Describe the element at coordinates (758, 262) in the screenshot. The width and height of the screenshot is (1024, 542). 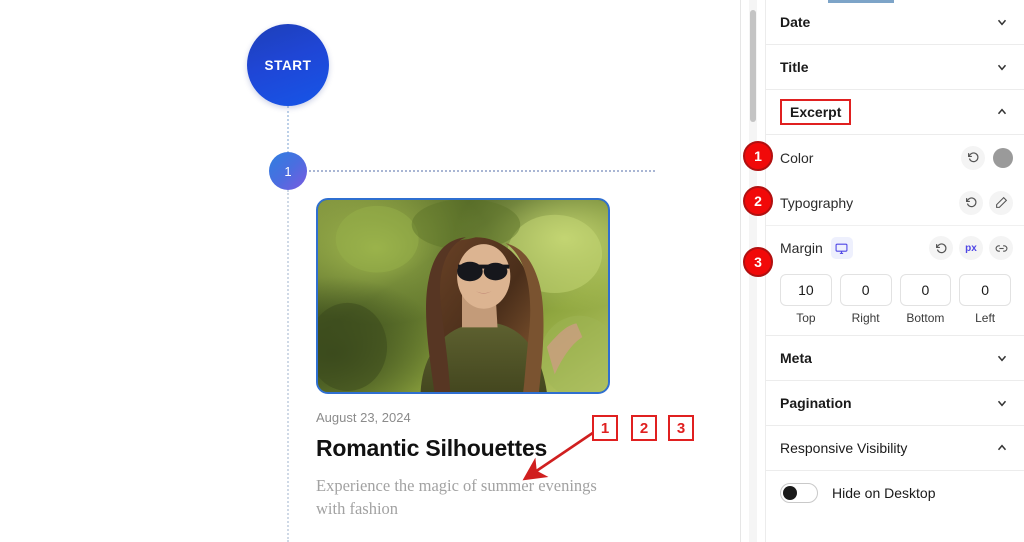
I see `annotation-badge-3: 3` at that location.